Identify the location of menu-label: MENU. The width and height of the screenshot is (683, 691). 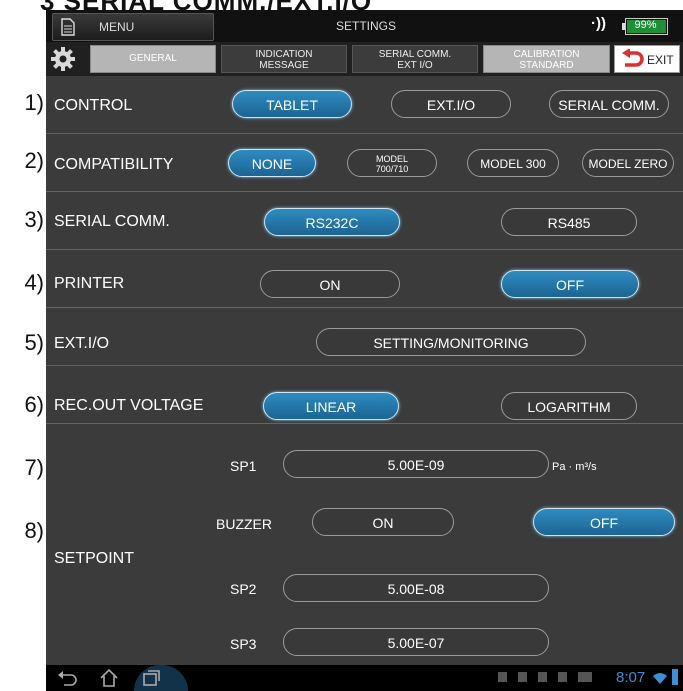
(117, 27).